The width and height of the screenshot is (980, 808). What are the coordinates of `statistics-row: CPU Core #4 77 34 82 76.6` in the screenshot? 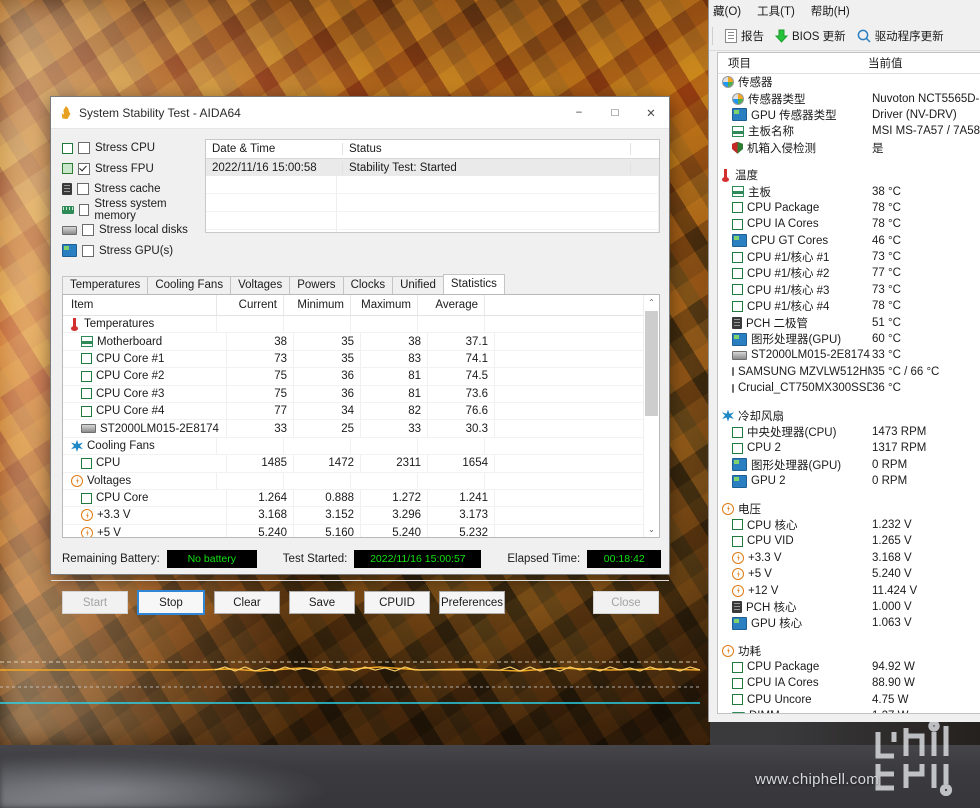 It's located at (361, 411).